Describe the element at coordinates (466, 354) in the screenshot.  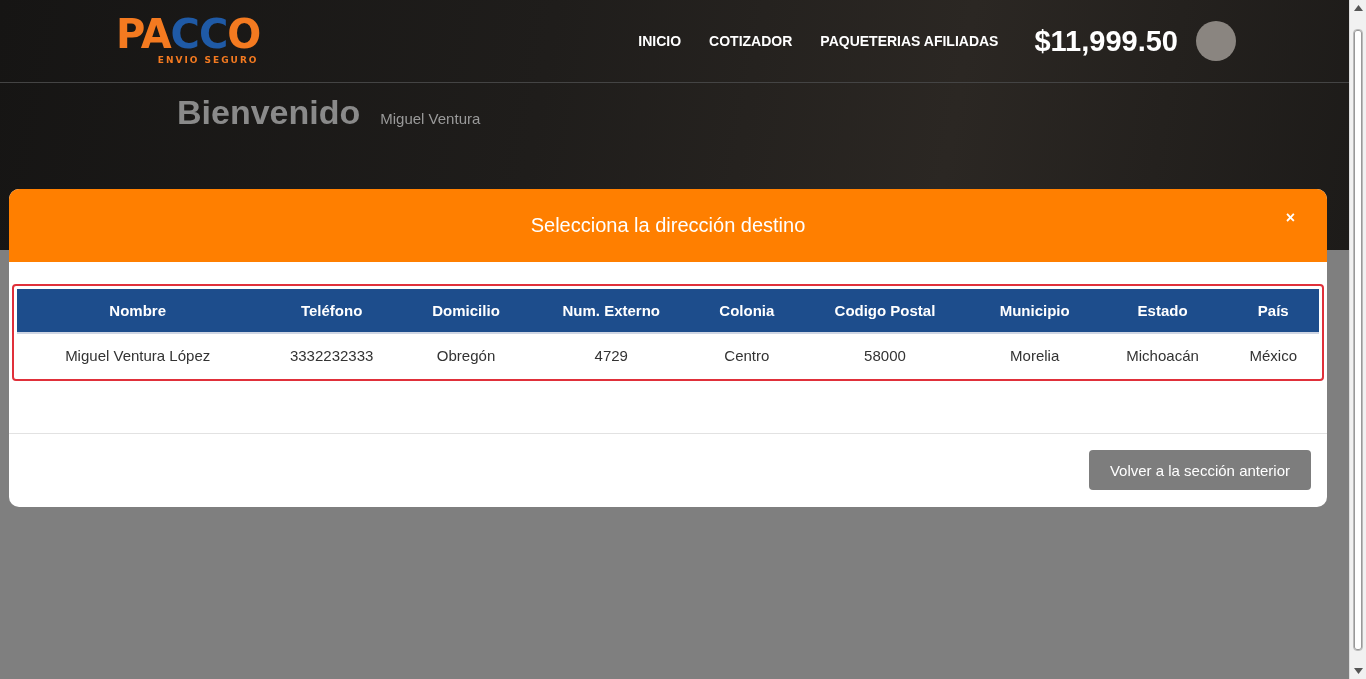
I see `table-cell: Obregón` at that location.